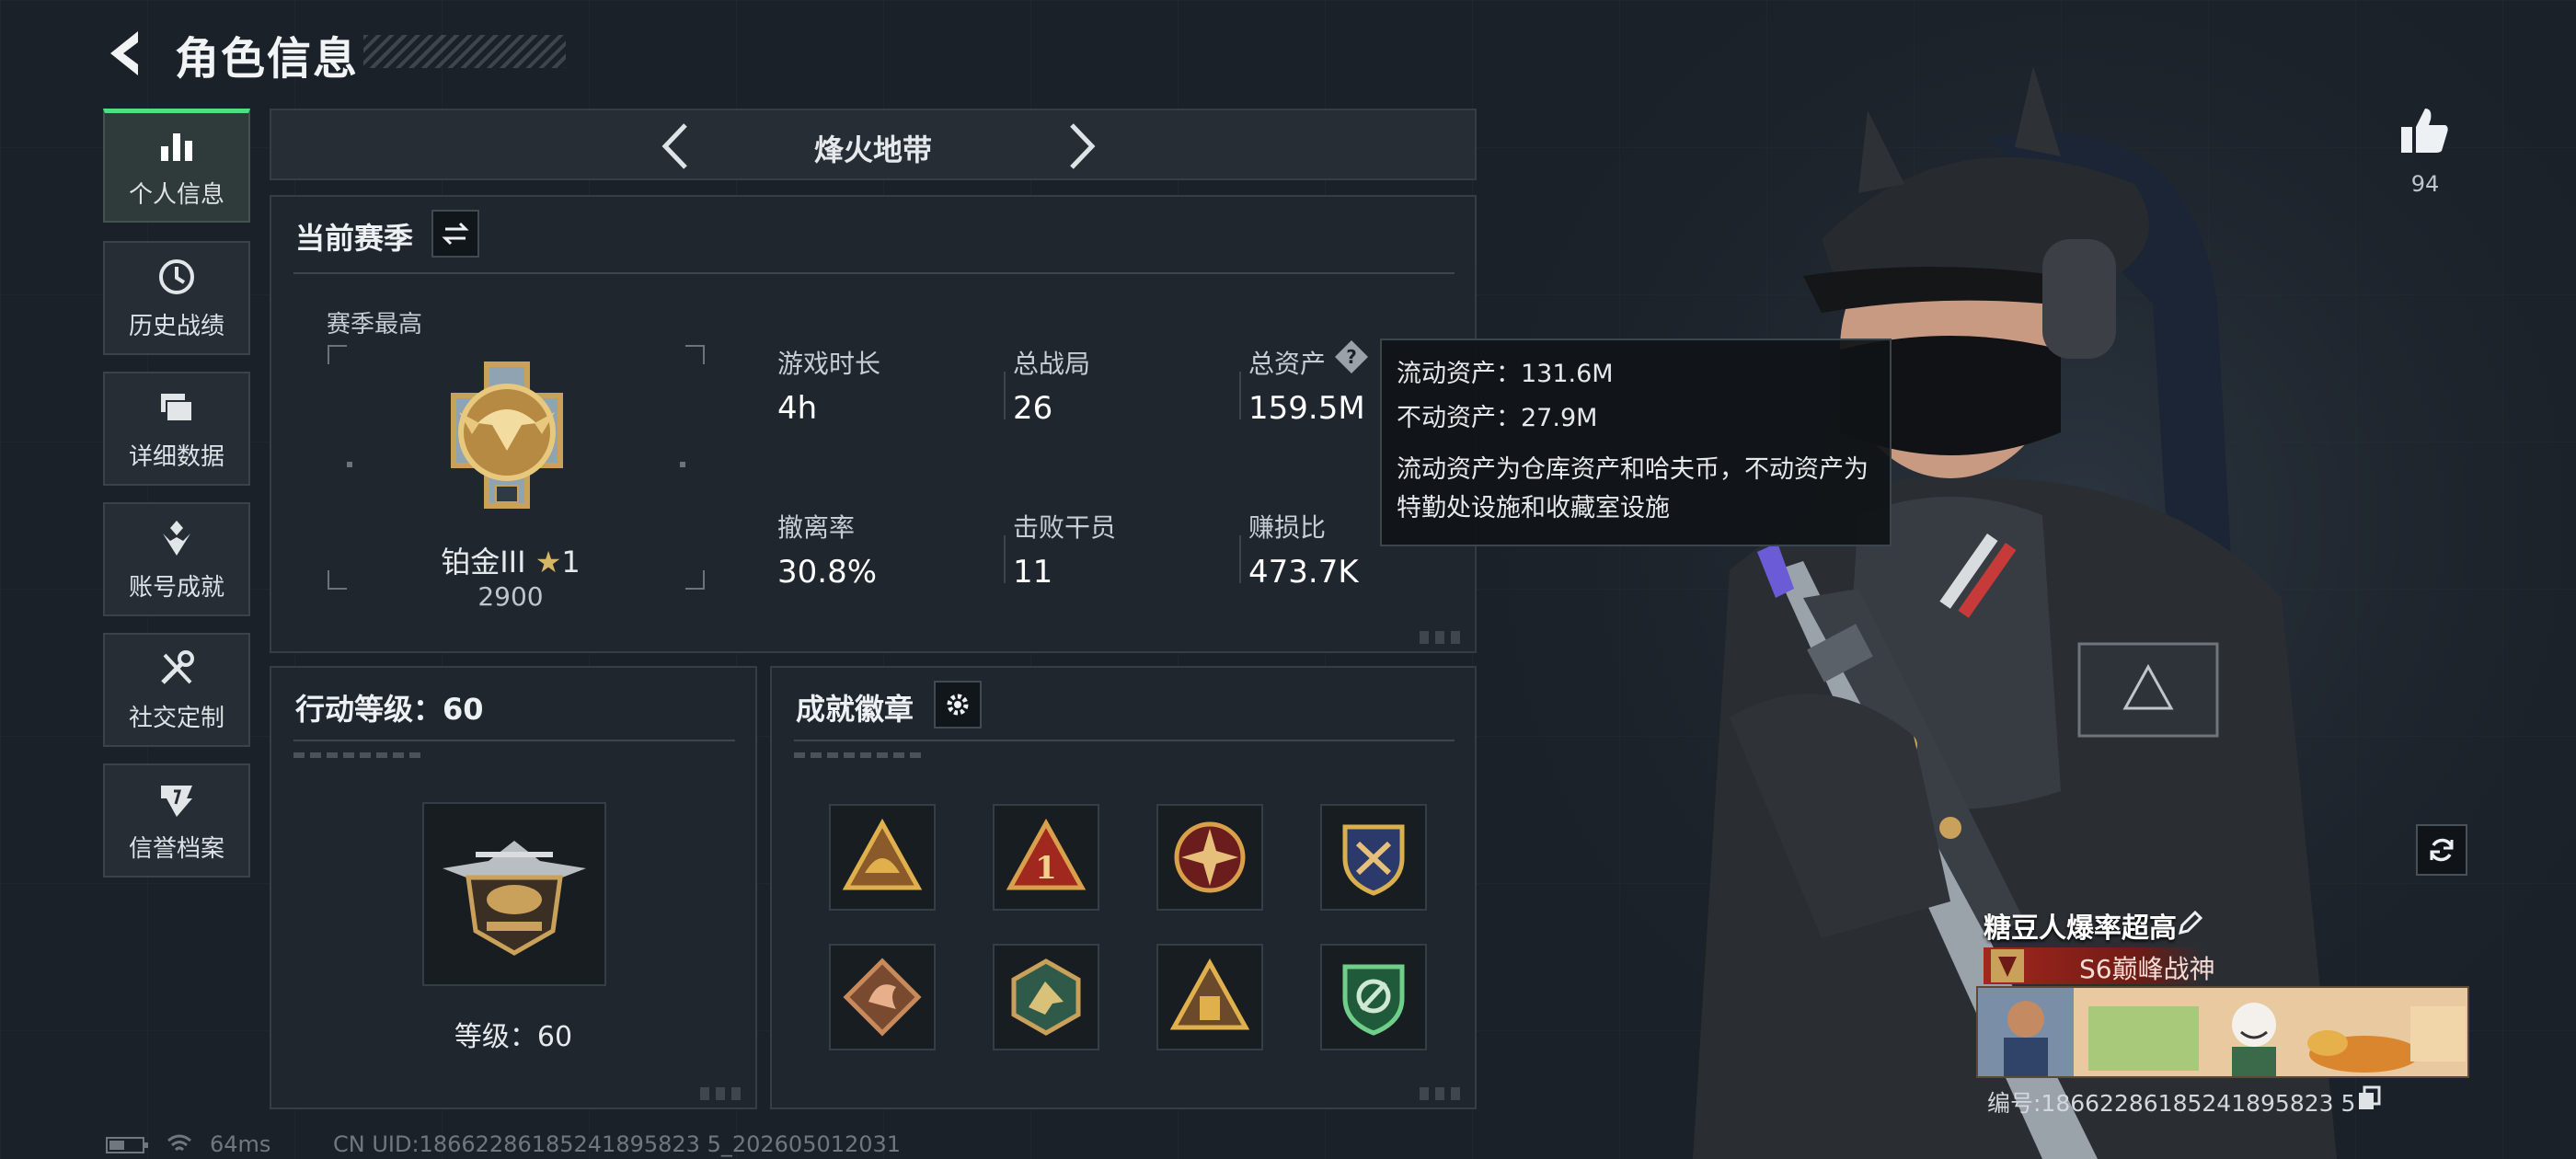 This screenshot has width=2576, height=1159. Describe the element at coordinates (176, 801) in the screenshot. I see `credit-icon` at that location.